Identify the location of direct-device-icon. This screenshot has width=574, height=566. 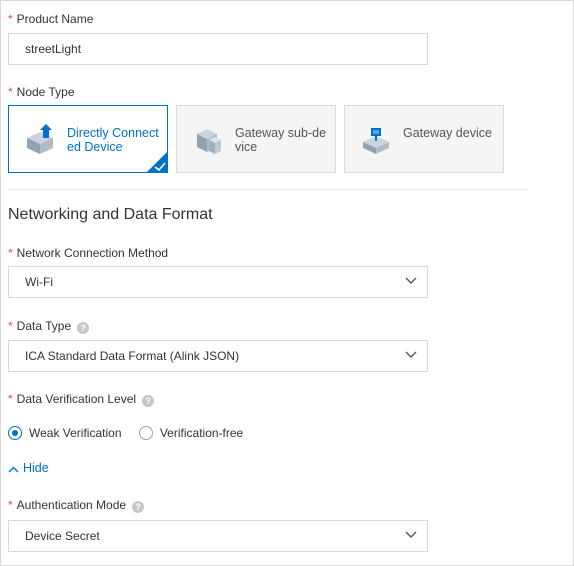
(40, 139).